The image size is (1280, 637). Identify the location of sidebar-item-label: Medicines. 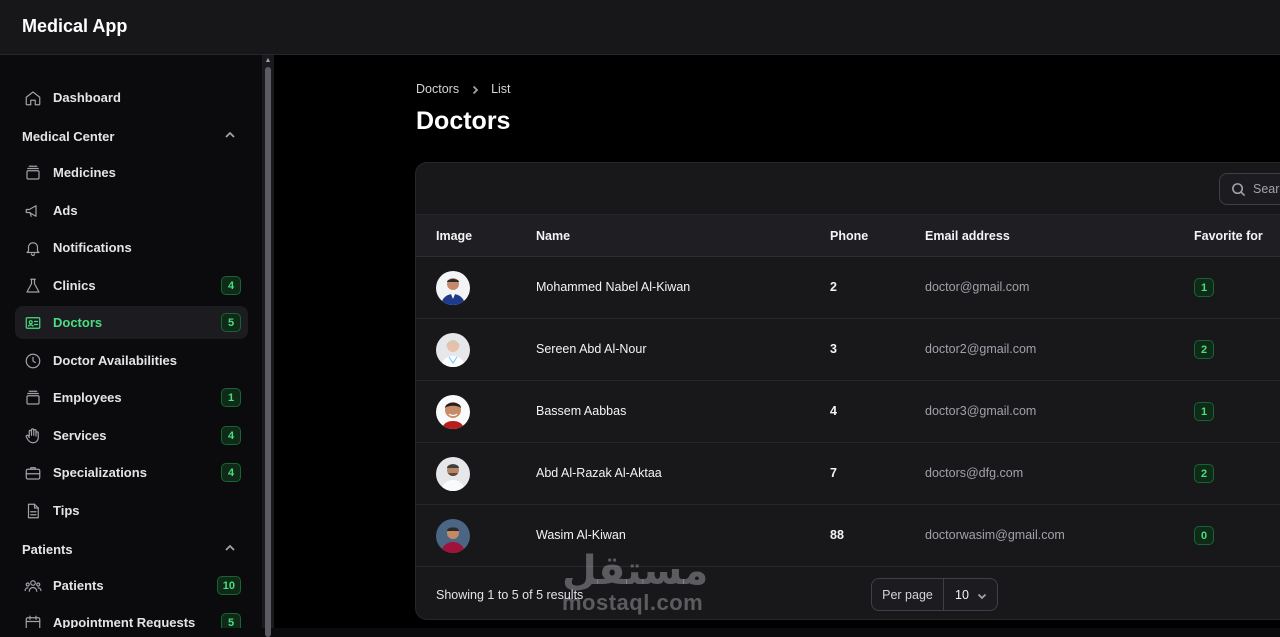
(84, 172).